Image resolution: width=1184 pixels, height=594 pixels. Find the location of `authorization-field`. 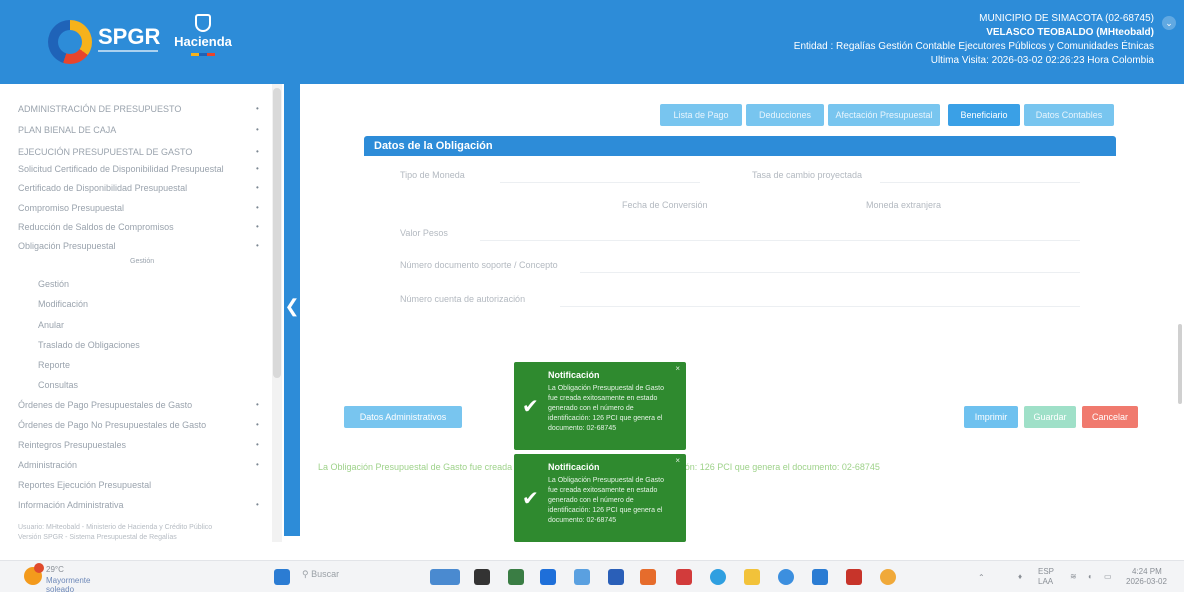

authorization-field is located at coordinates (820, 306).